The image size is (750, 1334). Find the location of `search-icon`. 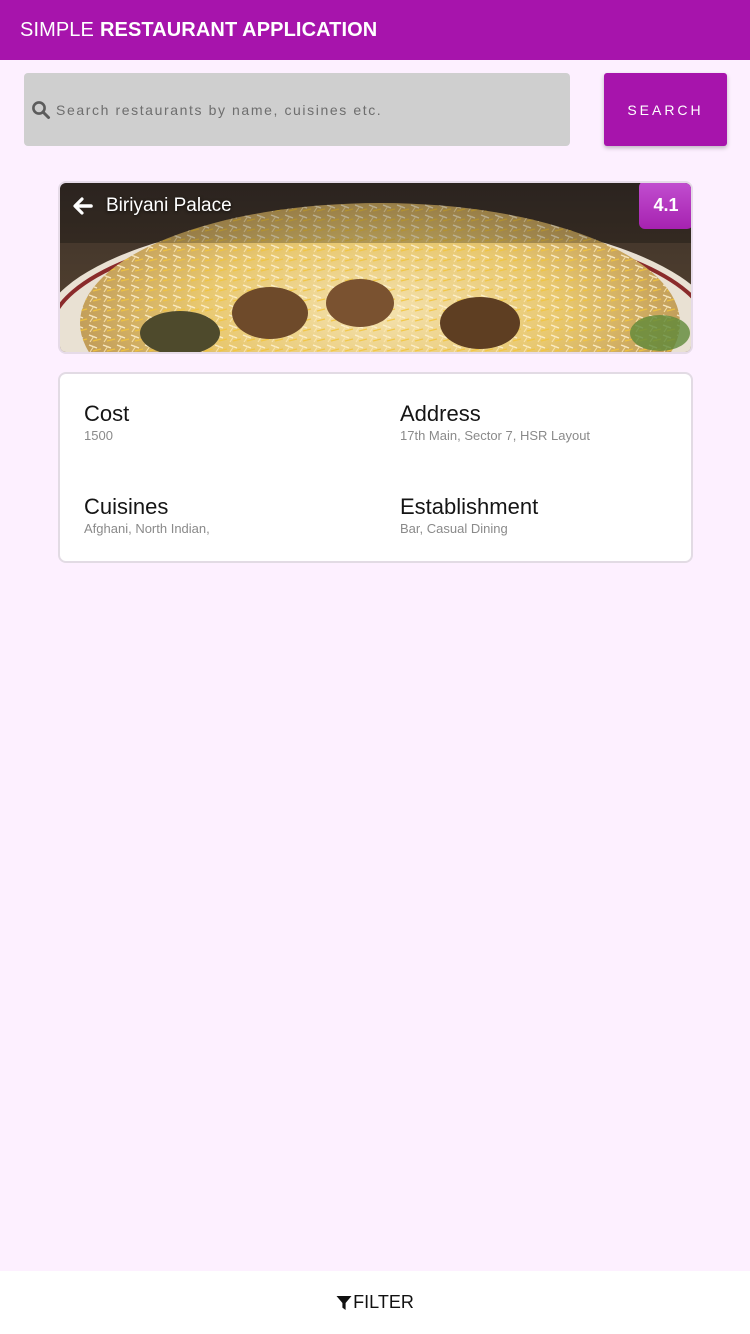

search-icon is located at coordinates (41, 110).